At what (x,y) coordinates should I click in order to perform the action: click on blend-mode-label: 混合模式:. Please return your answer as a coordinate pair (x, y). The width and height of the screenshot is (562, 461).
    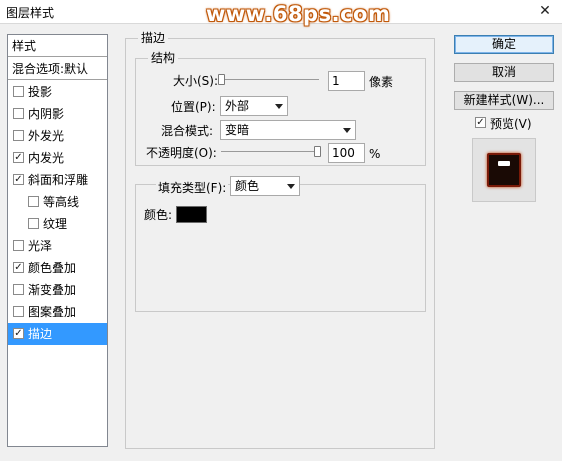
    Looking at the image, I should click on (187, 131).